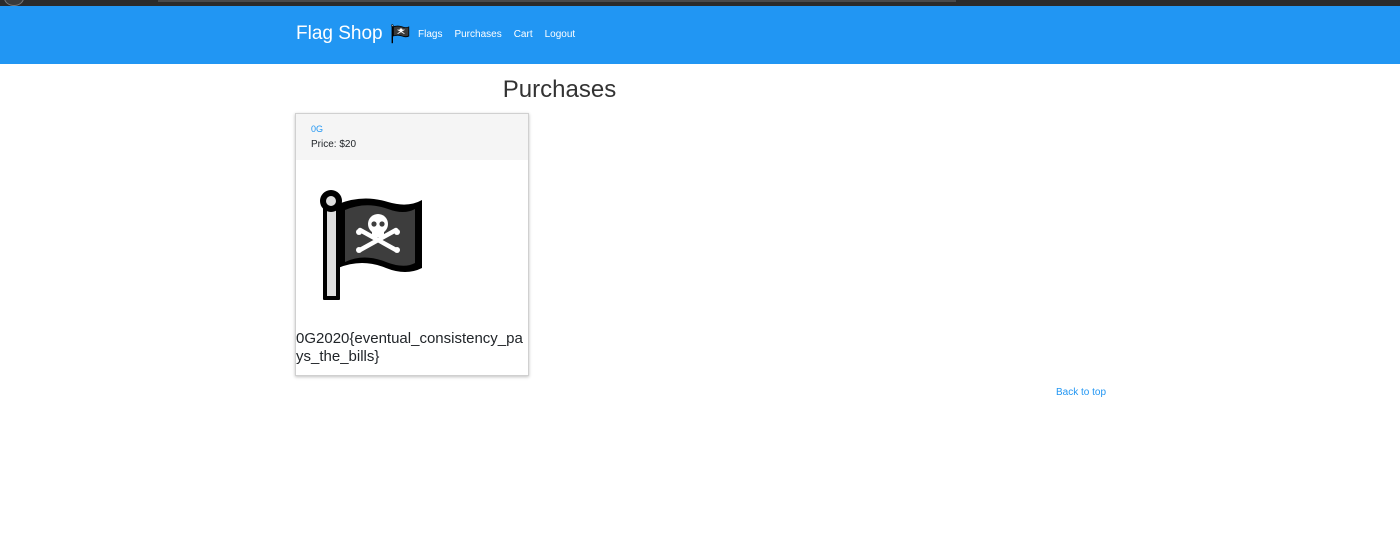  What do you see at coordinates (700, 35) in the screenshot?
I see `navbar: Flag Shop Flags Purchases Cart Logout` at bounding box center [700, 35].